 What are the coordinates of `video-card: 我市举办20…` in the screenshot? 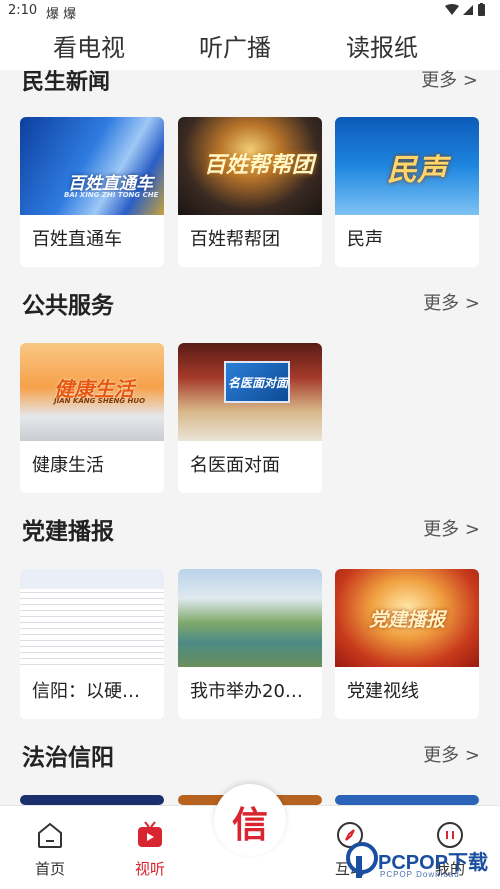 It's located at (250, 644).